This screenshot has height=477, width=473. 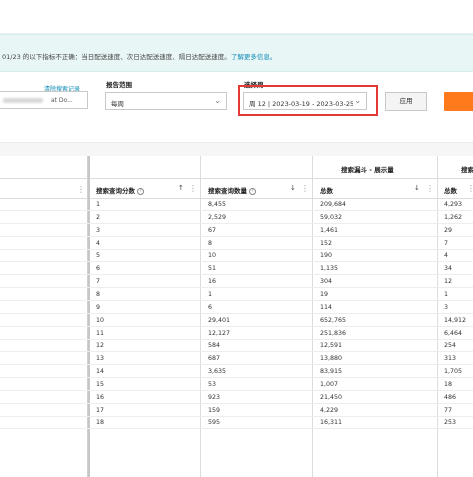 I want to click on cell-total: 1,135, so click(x=329, y=269).